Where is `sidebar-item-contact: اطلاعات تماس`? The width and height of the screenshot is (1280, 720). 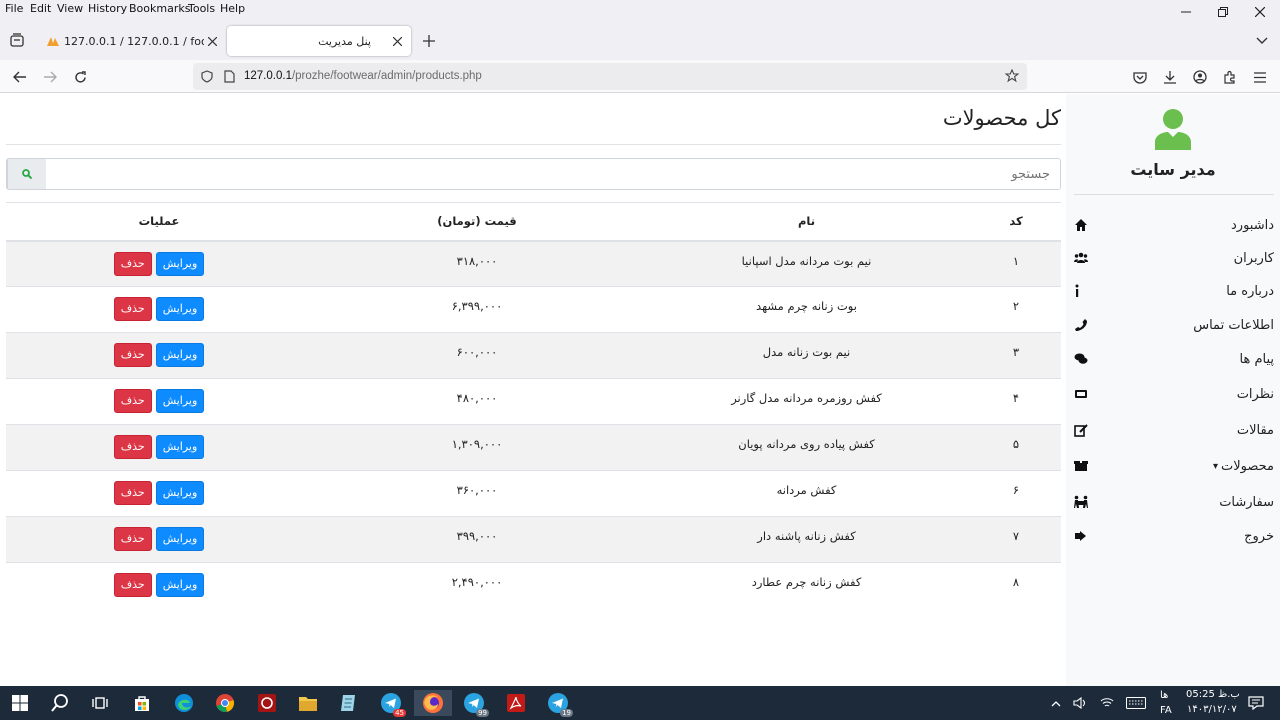 sidebar-item-contact: اطلاعات تماس is located at coordinates (1174, 325).